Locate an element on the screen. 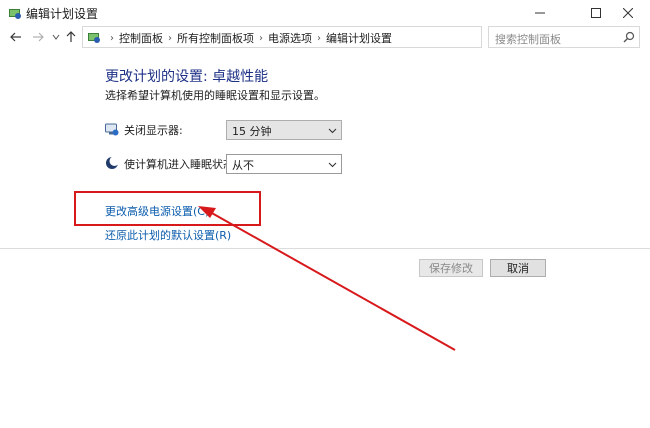 The width and height of the screenshot is (650, 428). navigation-bar: › 控制面板 › 所有控制面板项 › 电源选项 › 编辑计划设置 搜索控制面板 is located at coordinates (325, 37).